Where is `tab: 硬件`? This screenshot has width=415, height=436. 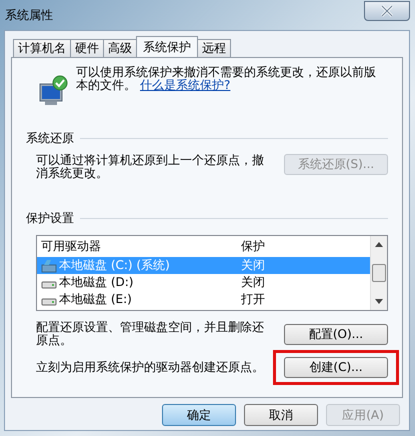 tab: 硬件 is located at coordinates (87, 48).